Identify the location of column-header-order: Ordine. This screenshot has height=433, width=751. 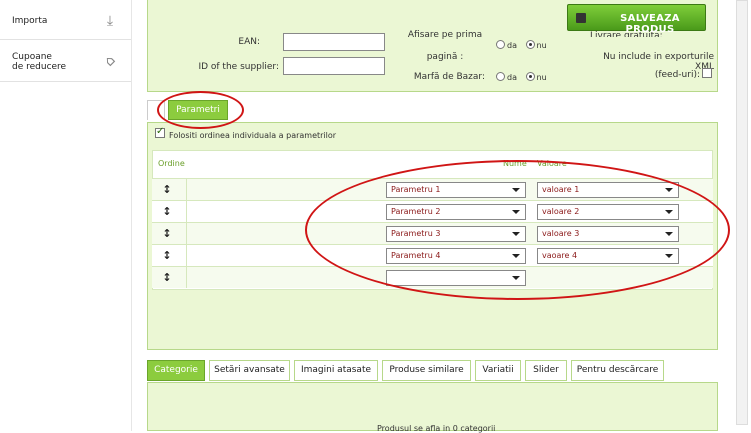
(171, 163).